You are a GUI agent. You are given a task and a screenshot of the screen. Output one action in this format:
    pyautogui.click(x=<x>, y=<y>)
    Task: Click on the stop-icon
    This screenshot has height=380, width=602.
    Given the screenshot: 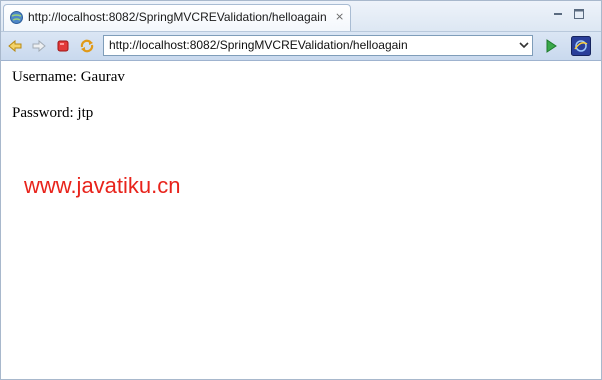 What is the action you would take?
    pyautogui.click(x=63, y=46)
    